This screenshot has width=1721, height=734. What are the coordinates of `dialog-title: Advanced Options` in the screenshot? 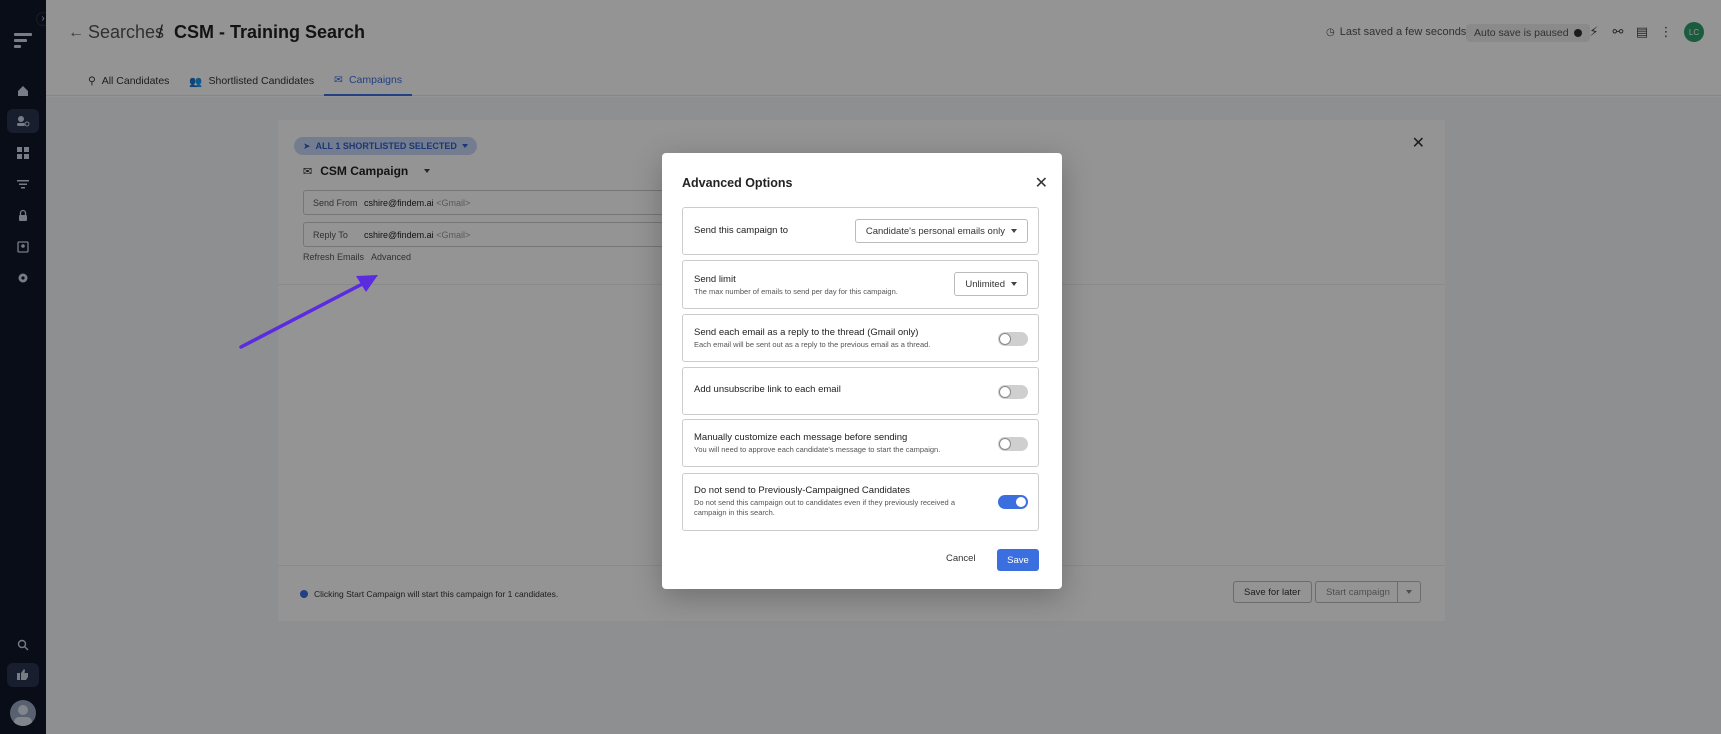 It's located at (737, 183).